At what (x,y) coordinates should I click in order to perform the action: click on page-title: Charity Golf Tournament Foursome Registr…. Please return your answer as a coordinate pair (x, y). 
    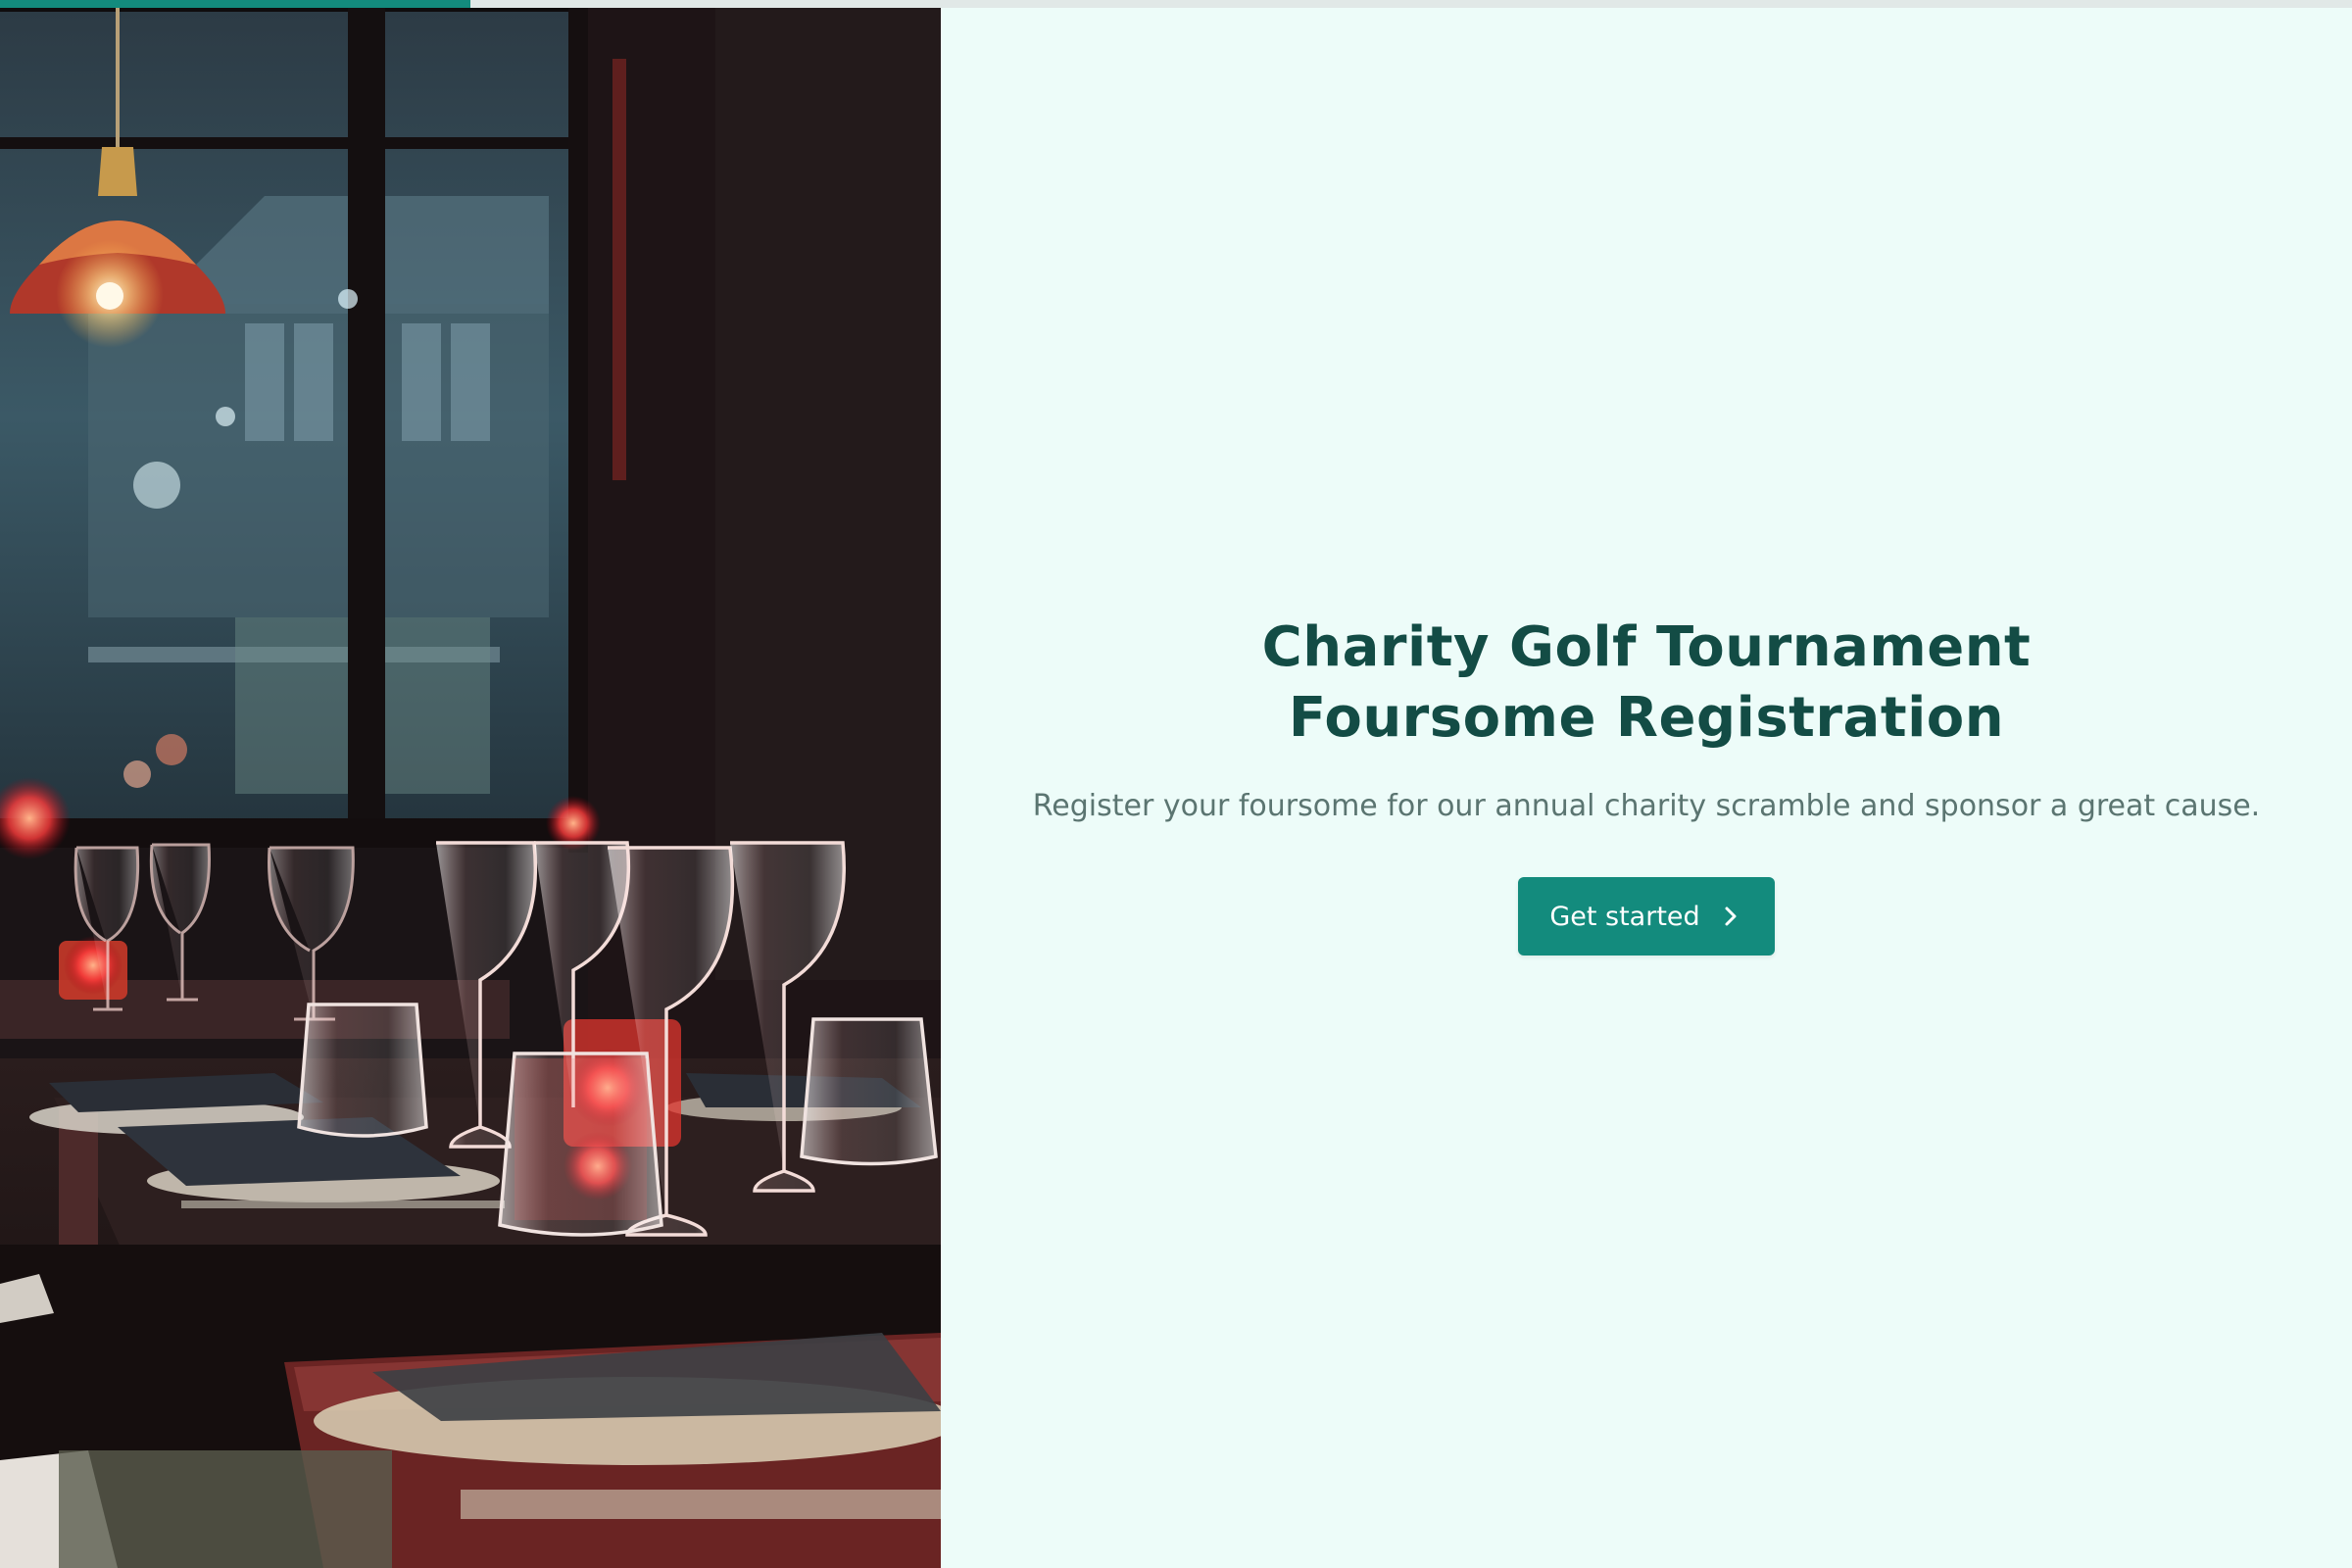
    Looking at the image, I should click on (1646, 682).